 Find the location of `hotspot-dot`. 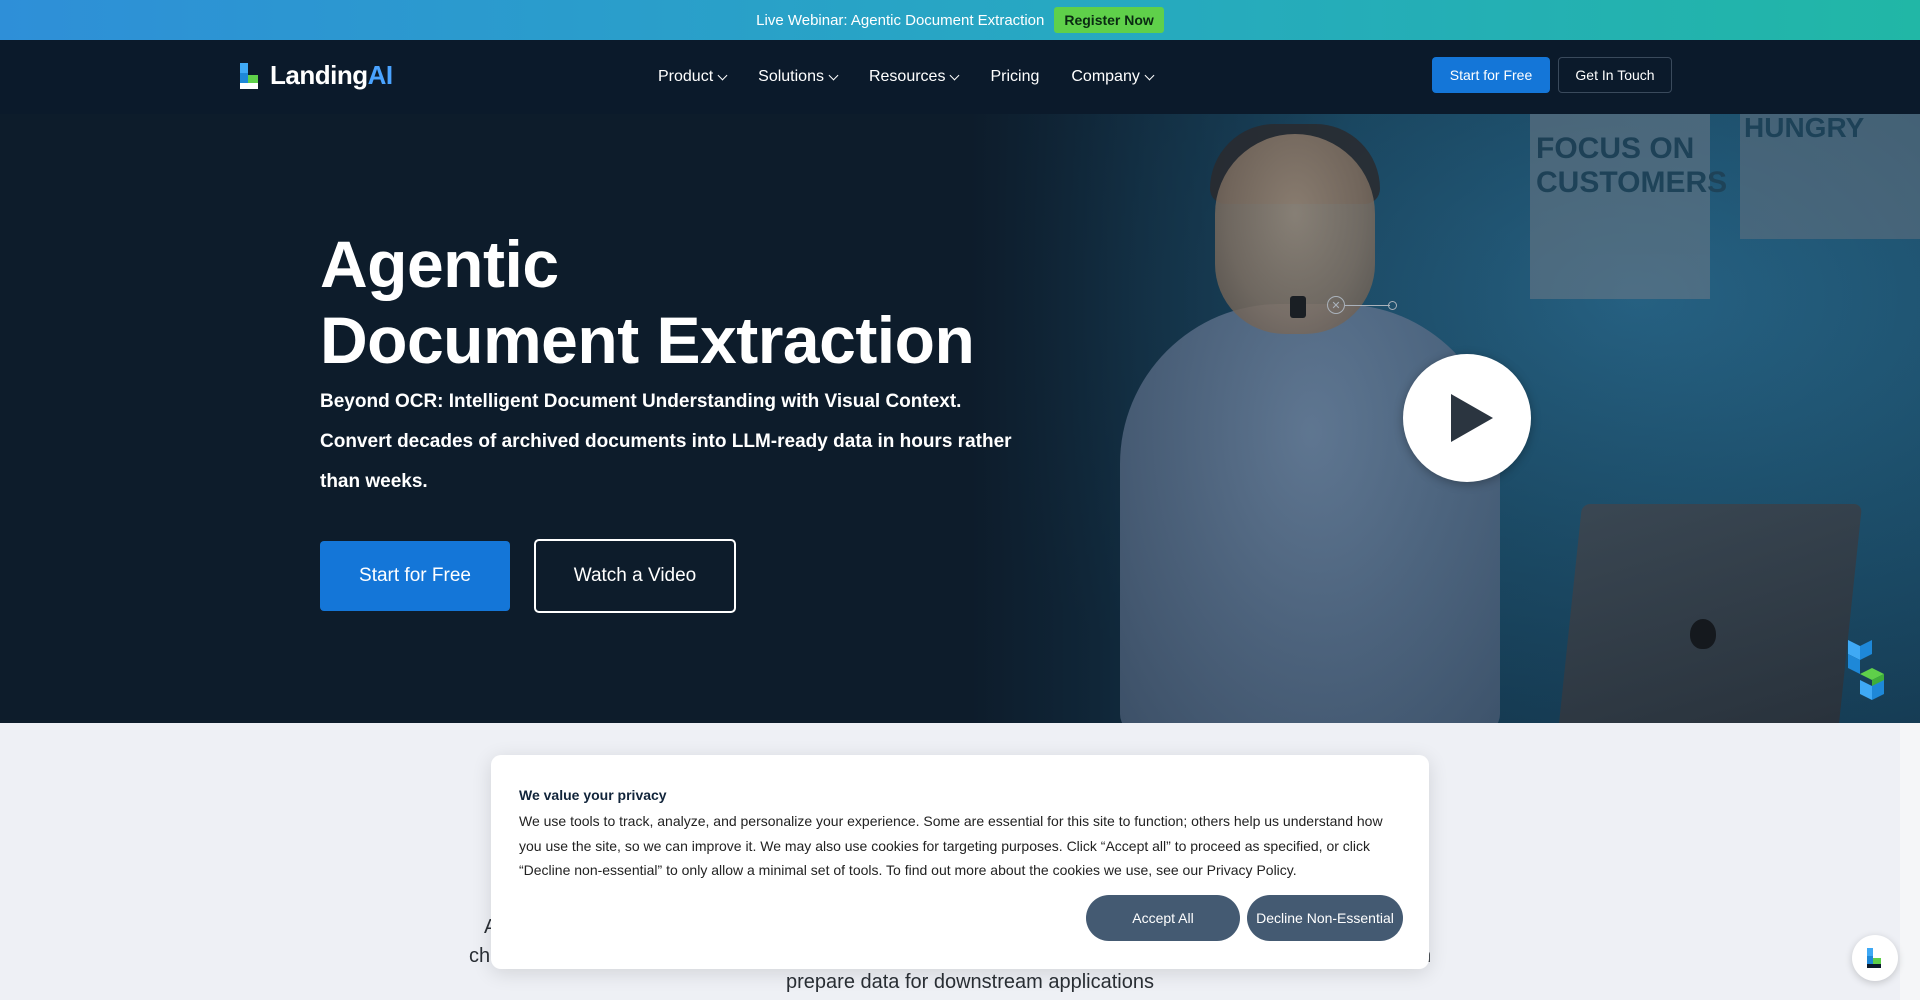

hotspot-dot is located at coordinates (1392, 305).